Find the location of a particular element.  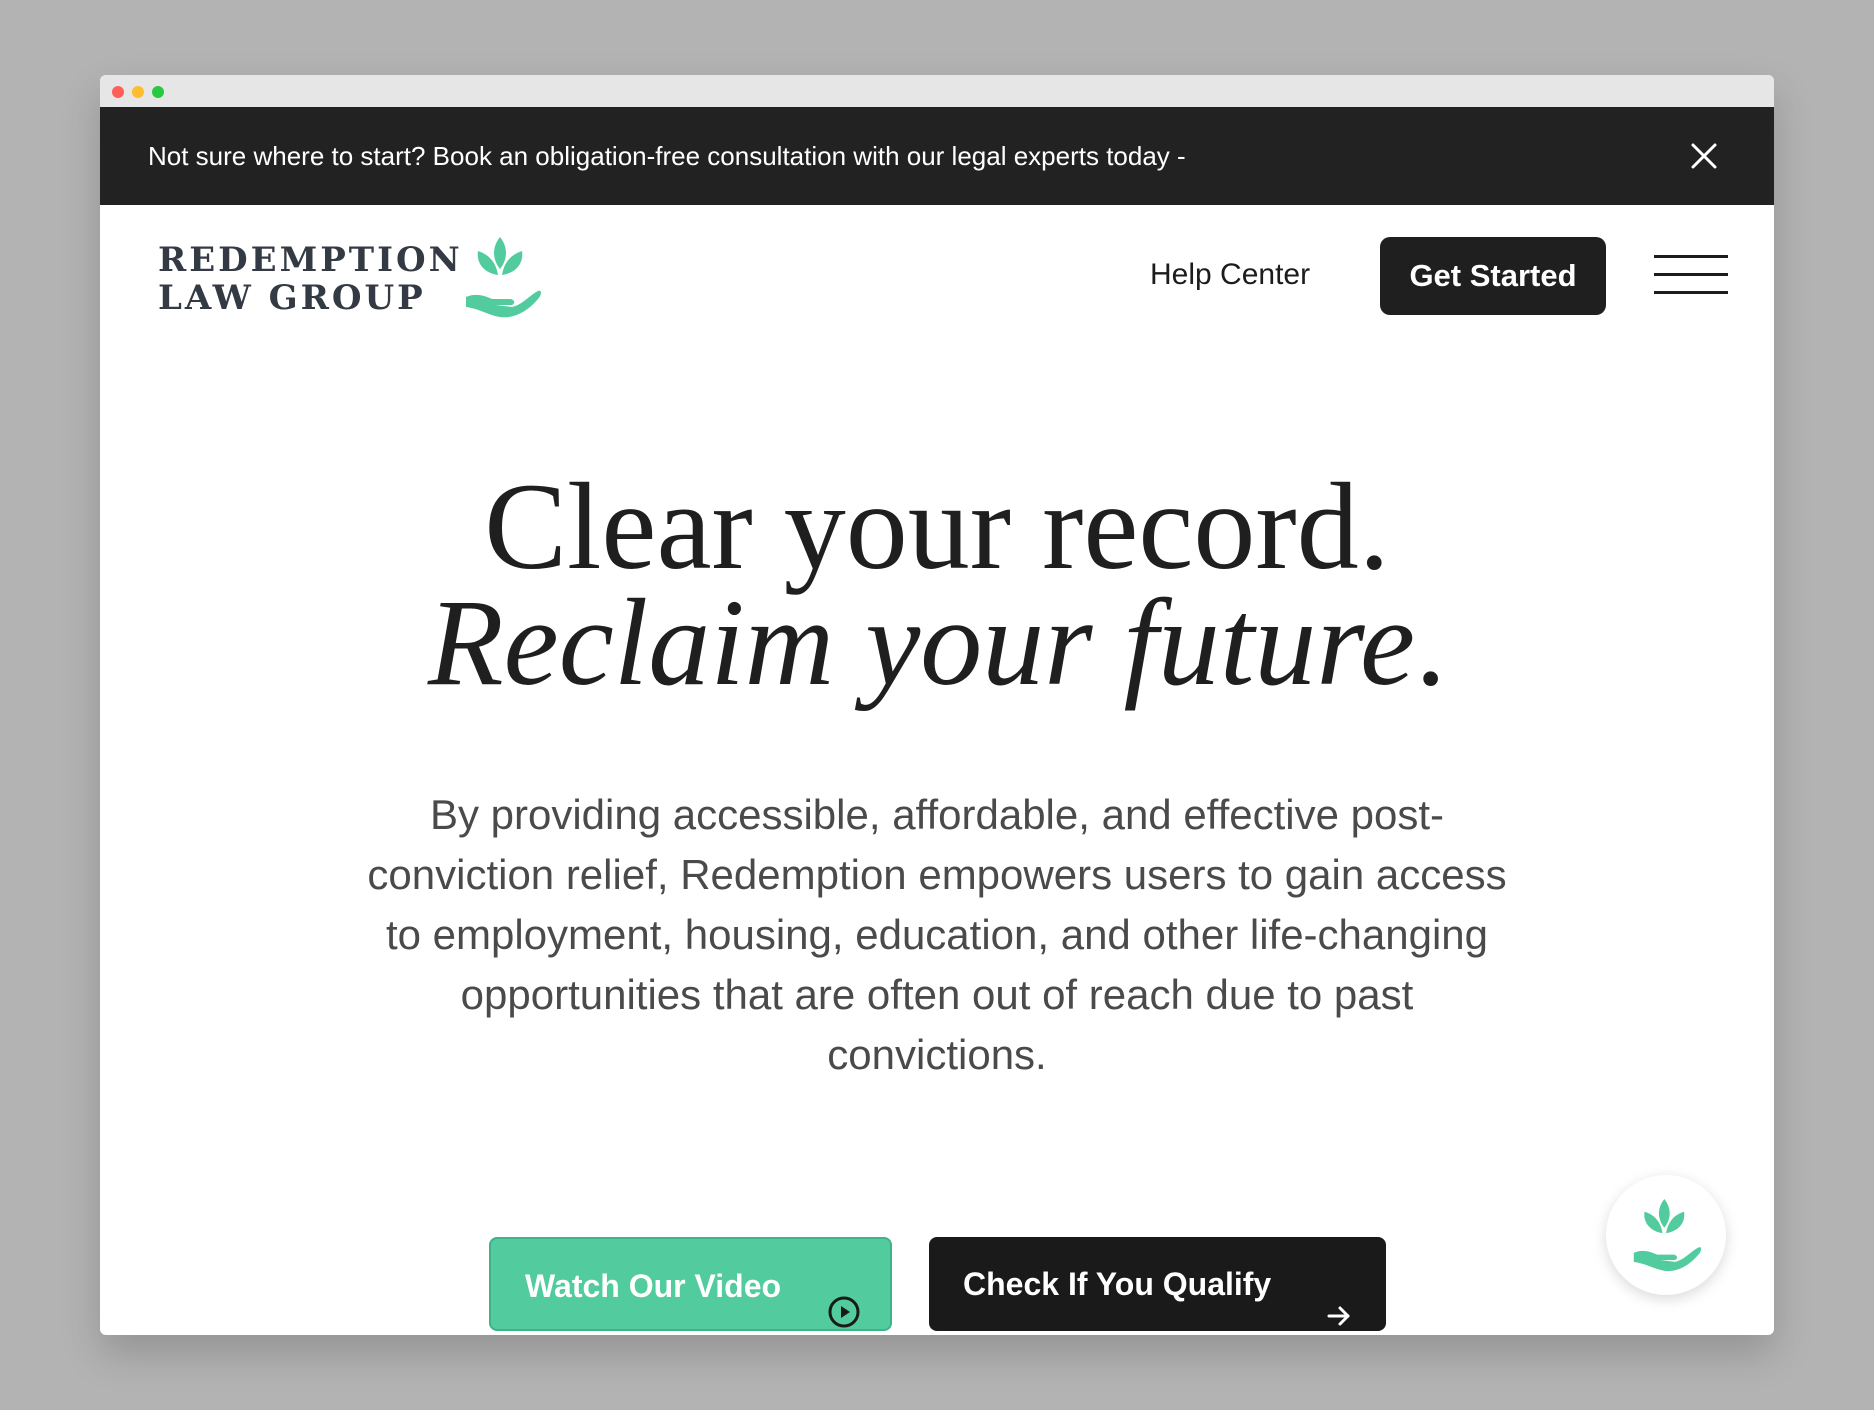

minimize-window-dot is located at coordinates (138, 92).